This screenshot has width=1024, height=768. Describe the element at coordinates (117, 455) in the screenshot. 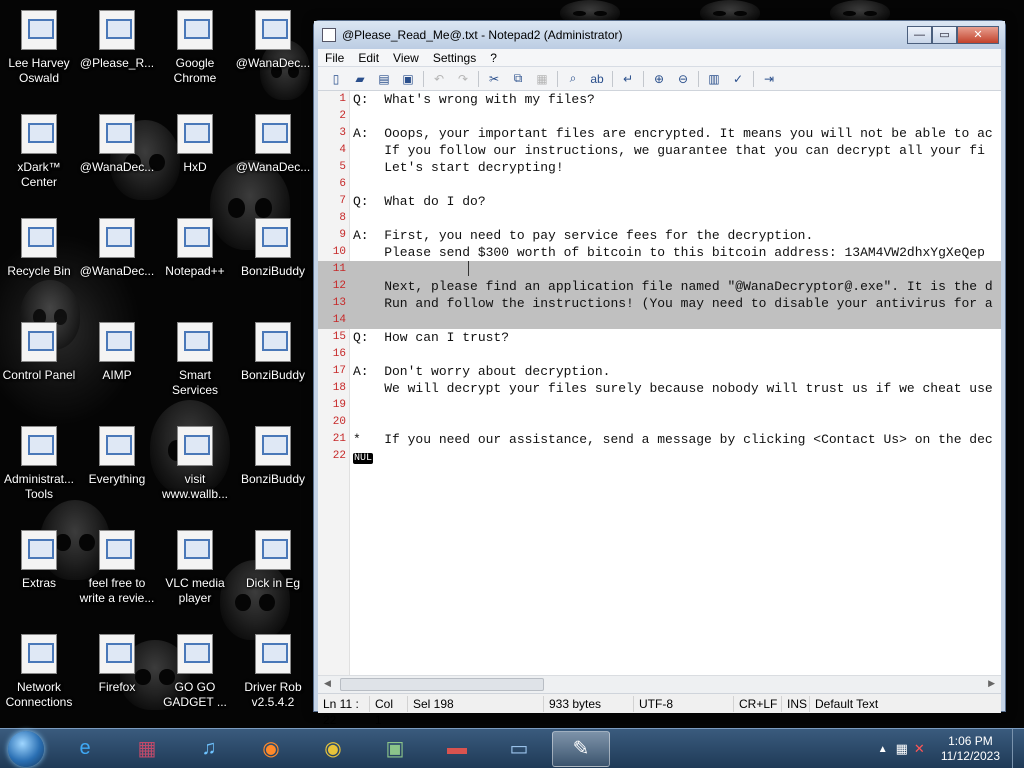

I see `desktop-icon: Everything` at that location.